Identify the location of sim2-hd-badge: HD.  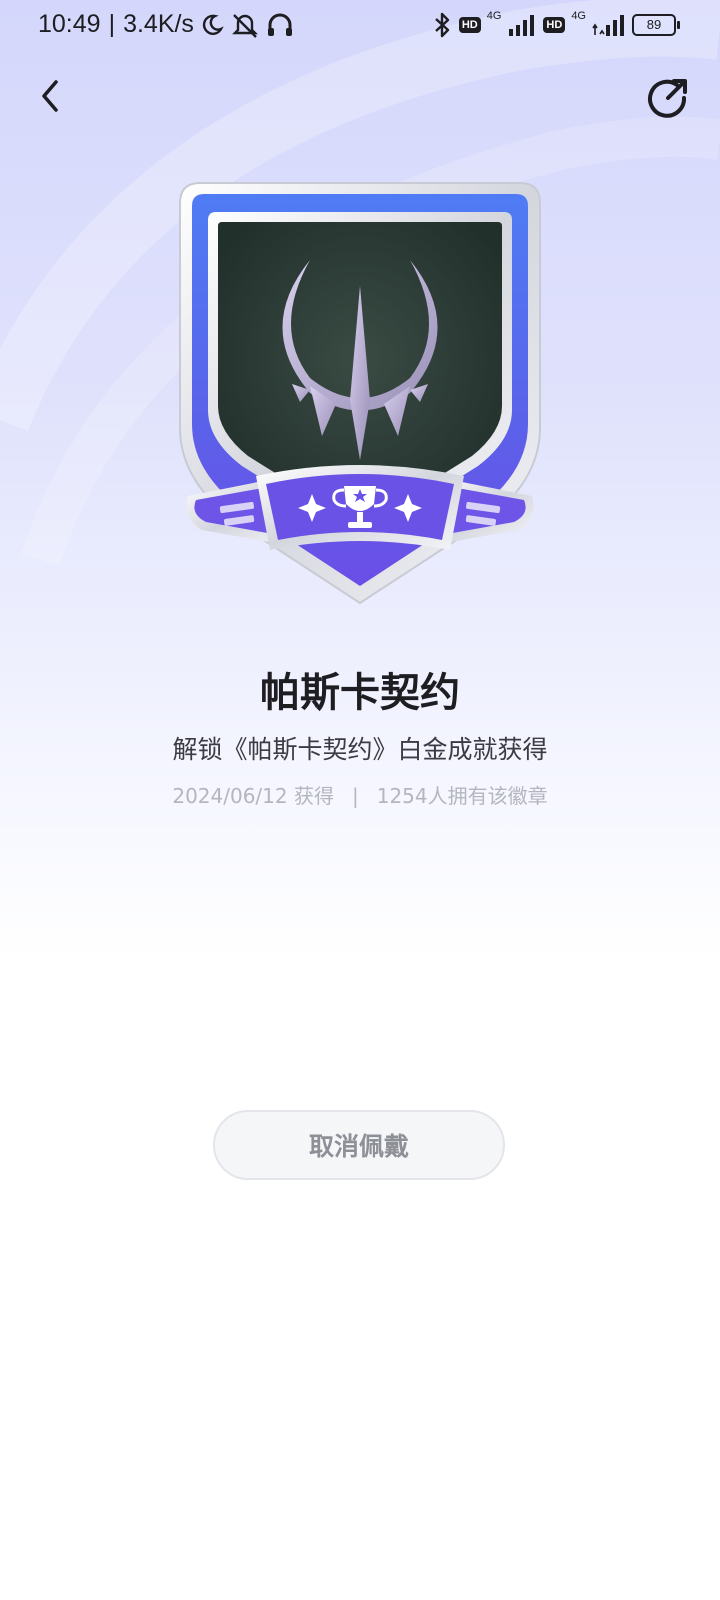
(554, 25).